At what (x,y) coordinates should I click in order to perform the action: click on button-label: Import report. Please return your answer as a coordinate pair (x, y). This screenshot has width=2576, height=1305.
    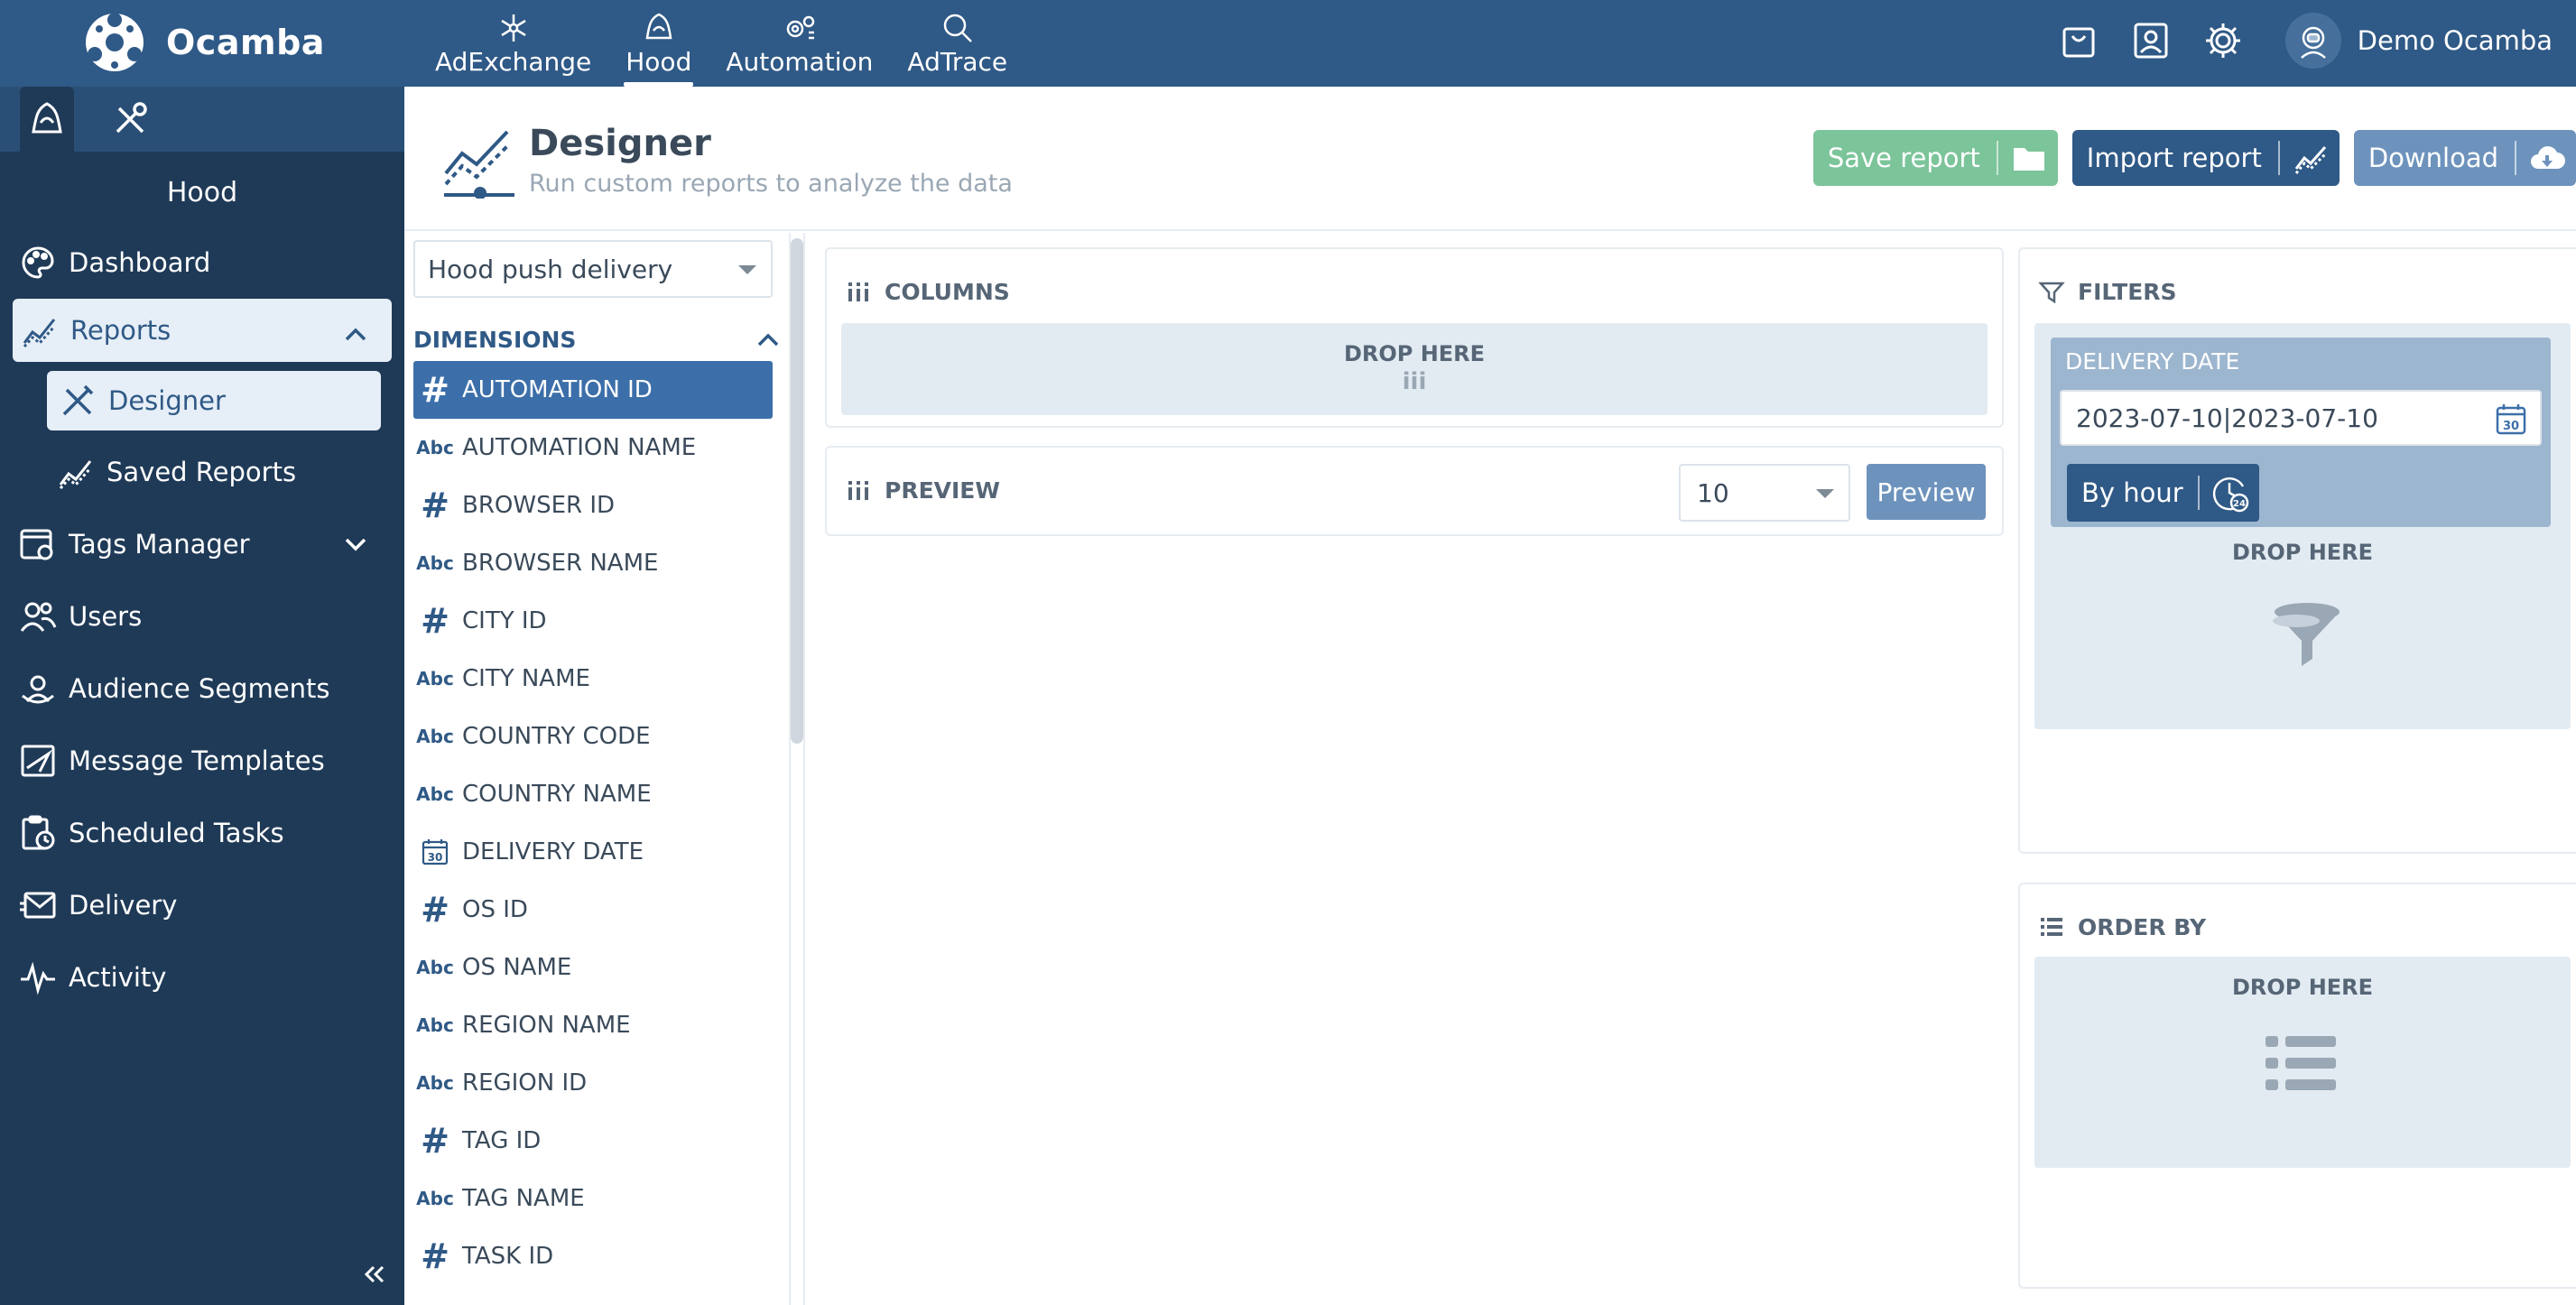
    Looking at the image, I should click on (2174, 158).